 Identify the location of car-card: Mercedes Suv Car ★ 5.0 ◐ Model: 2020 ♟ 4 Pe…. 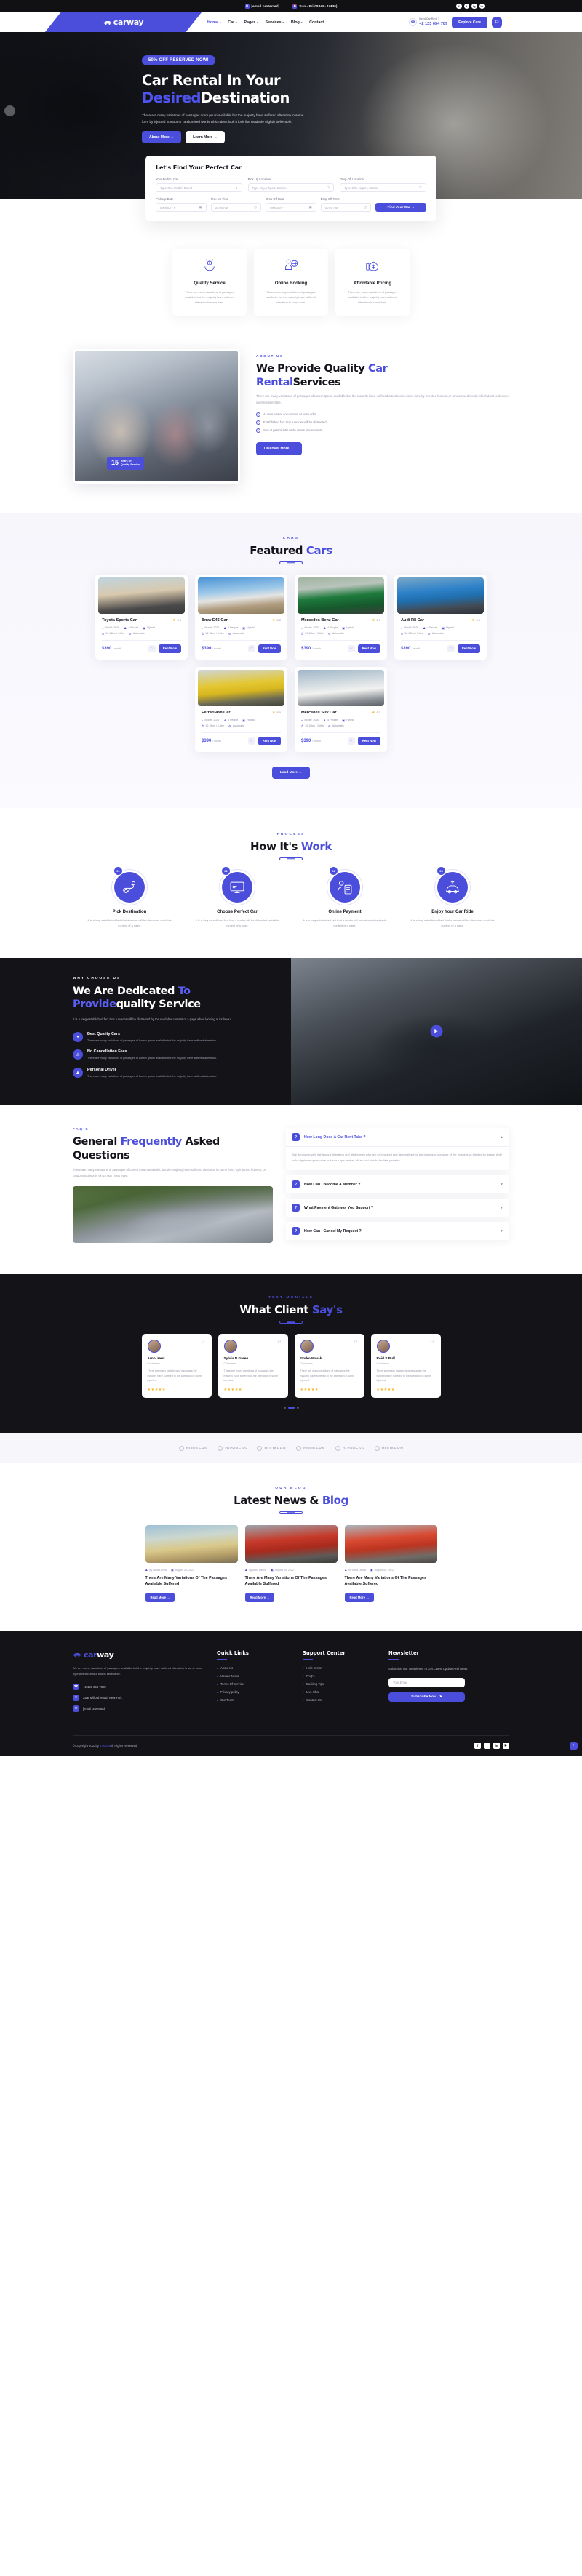
(341, 709).